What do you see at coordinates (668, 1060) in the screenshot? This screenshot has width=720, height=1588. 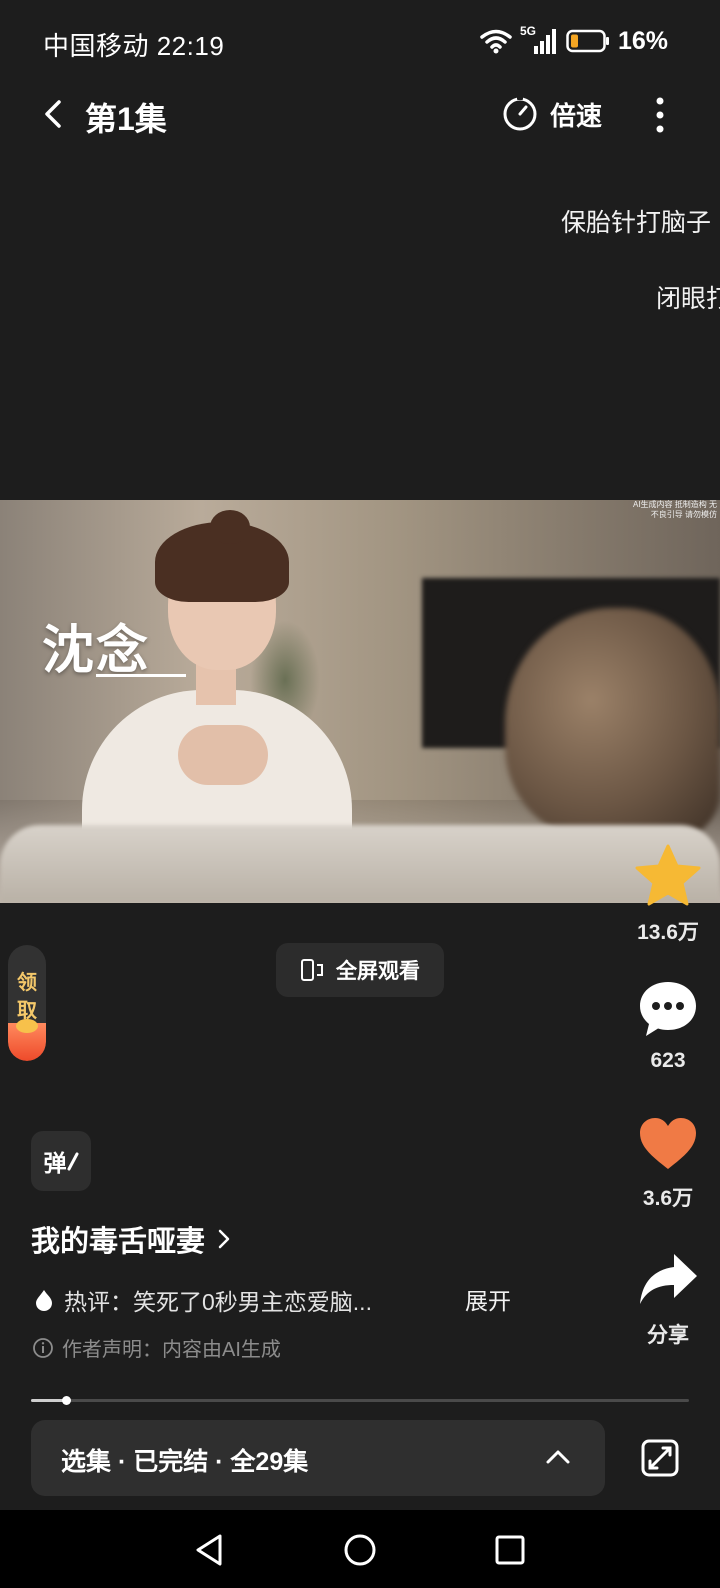 I see `comment-count: 623` at bounding box center [668, 1060].